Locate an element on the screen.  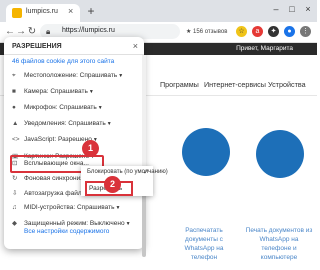
step-badge-1: 1 is located at coordinates (90, 148).